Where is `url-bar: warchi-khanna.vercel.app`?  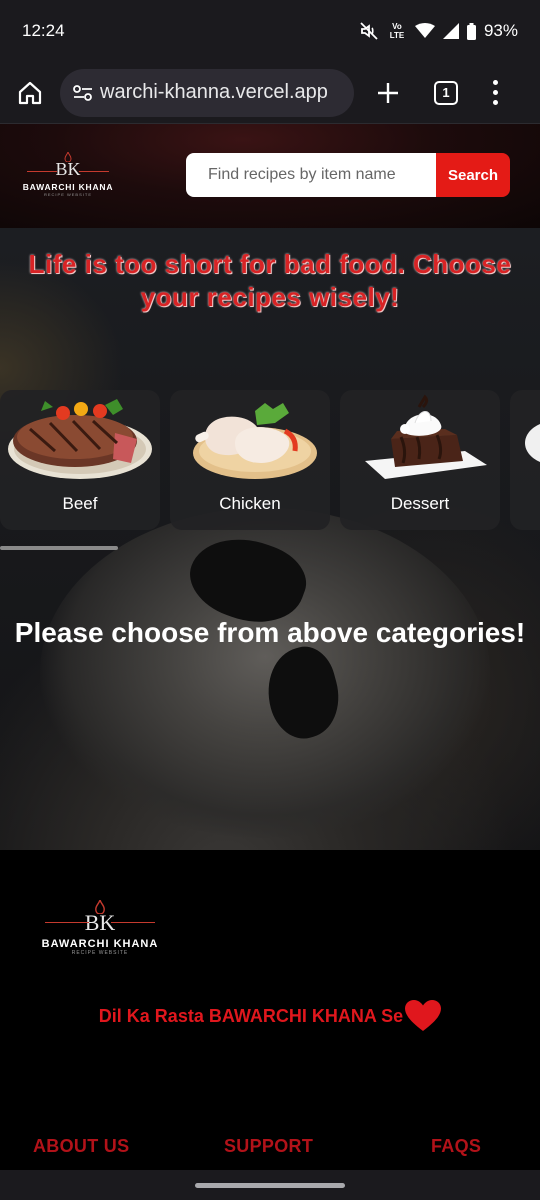
url-bar: warchi-khanna.vercel.app is located at coordinates (207, 92).